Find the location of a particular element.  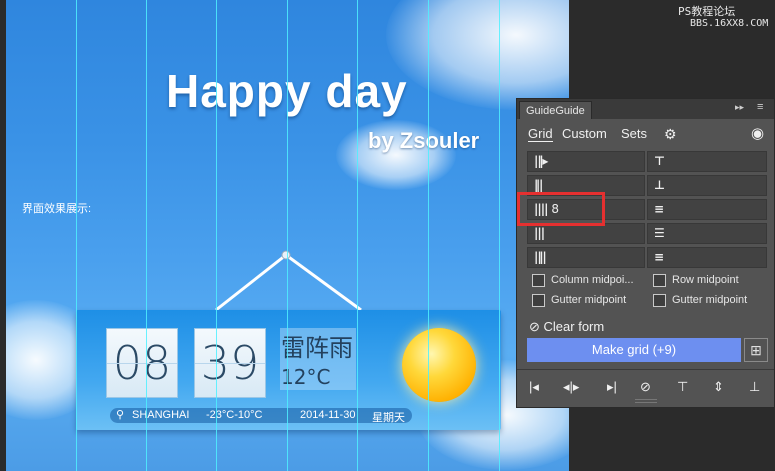

column-margin-right-icon: ‖| is located at coordinates (538, 185).